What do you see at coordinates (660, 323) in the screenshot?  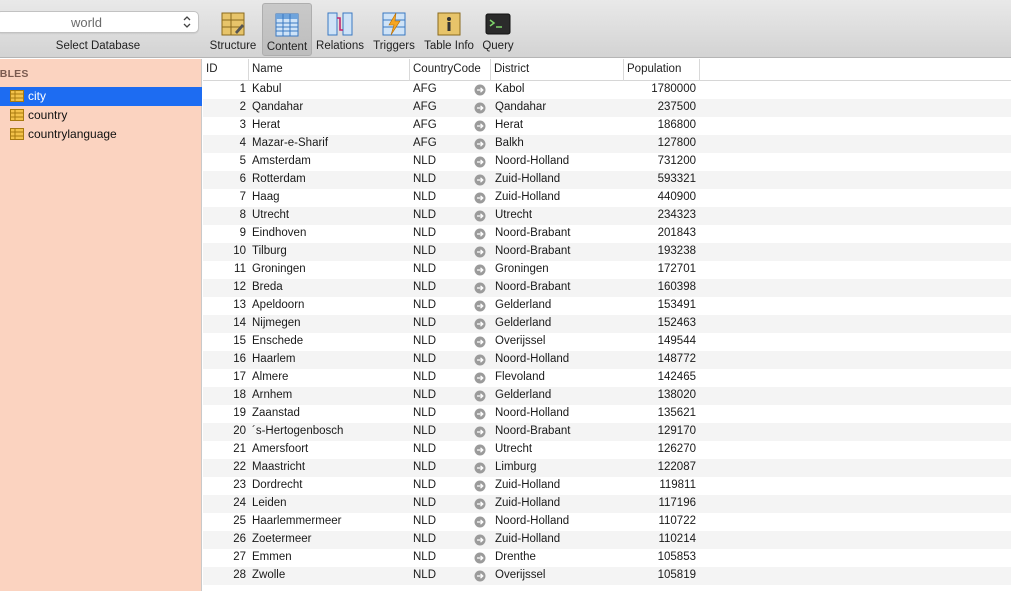 I see `cell-population: 152463` at bounding box center [660, 323].